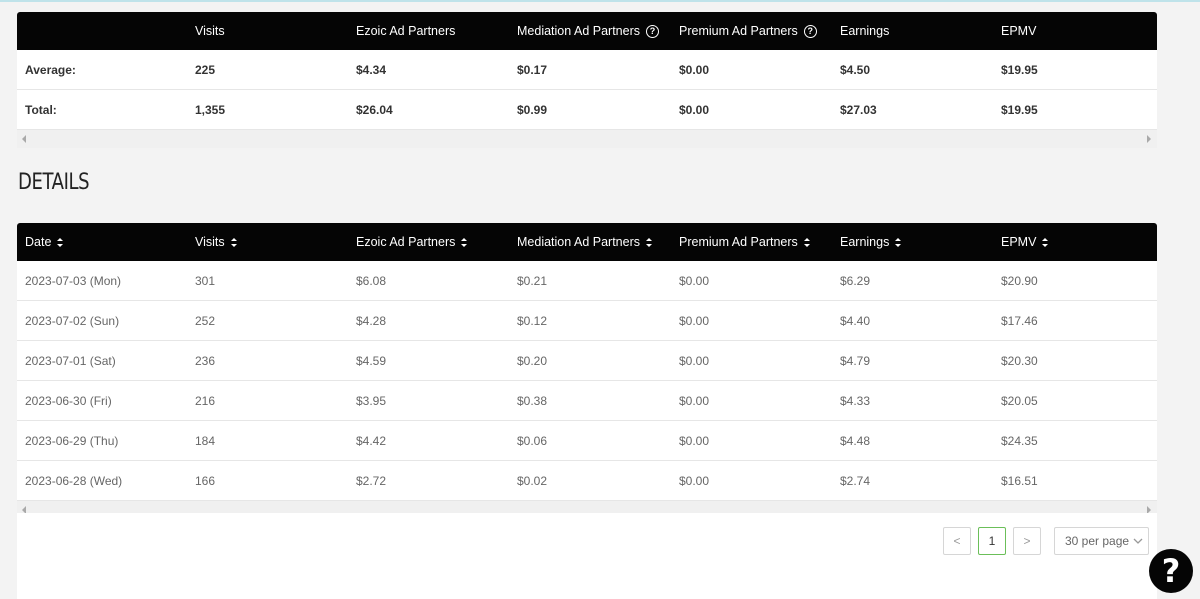 This screenshot has width=1200, height=599. I want to click on cell-earnings: $4.40, so click(855, 320).